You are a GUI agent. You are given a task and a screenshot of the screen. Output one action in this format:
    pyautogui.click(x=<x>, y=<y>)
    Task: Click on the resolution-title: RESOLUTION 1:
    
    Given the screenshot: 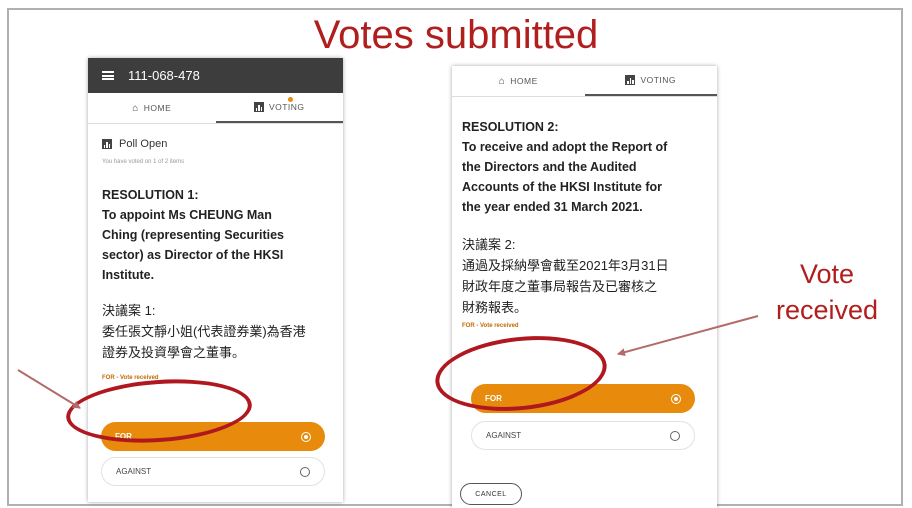 What is the action you would take?
    pyautogui.click(x=150, y=195)
    